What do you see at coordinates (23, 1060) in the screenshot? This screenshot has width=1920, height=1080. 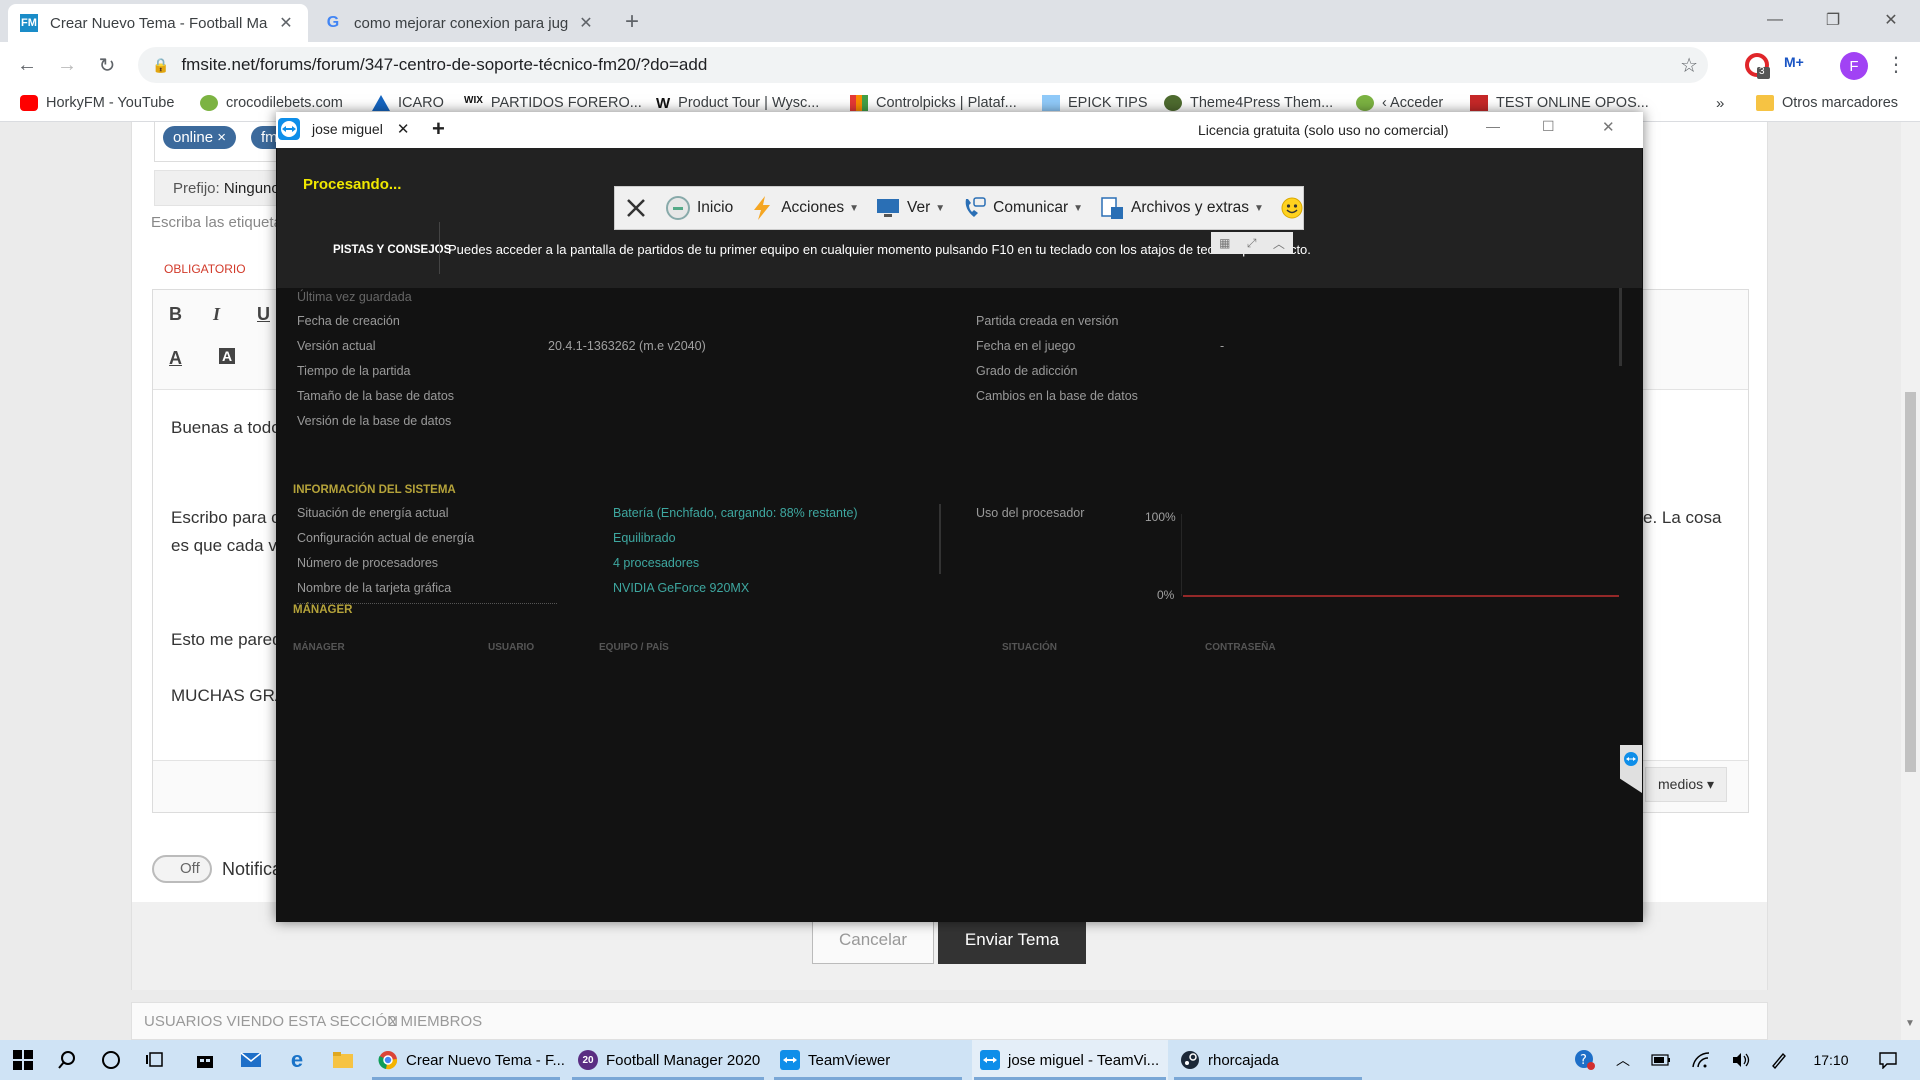 I see `windows-start-icon` at bounding box center [23, 1060].